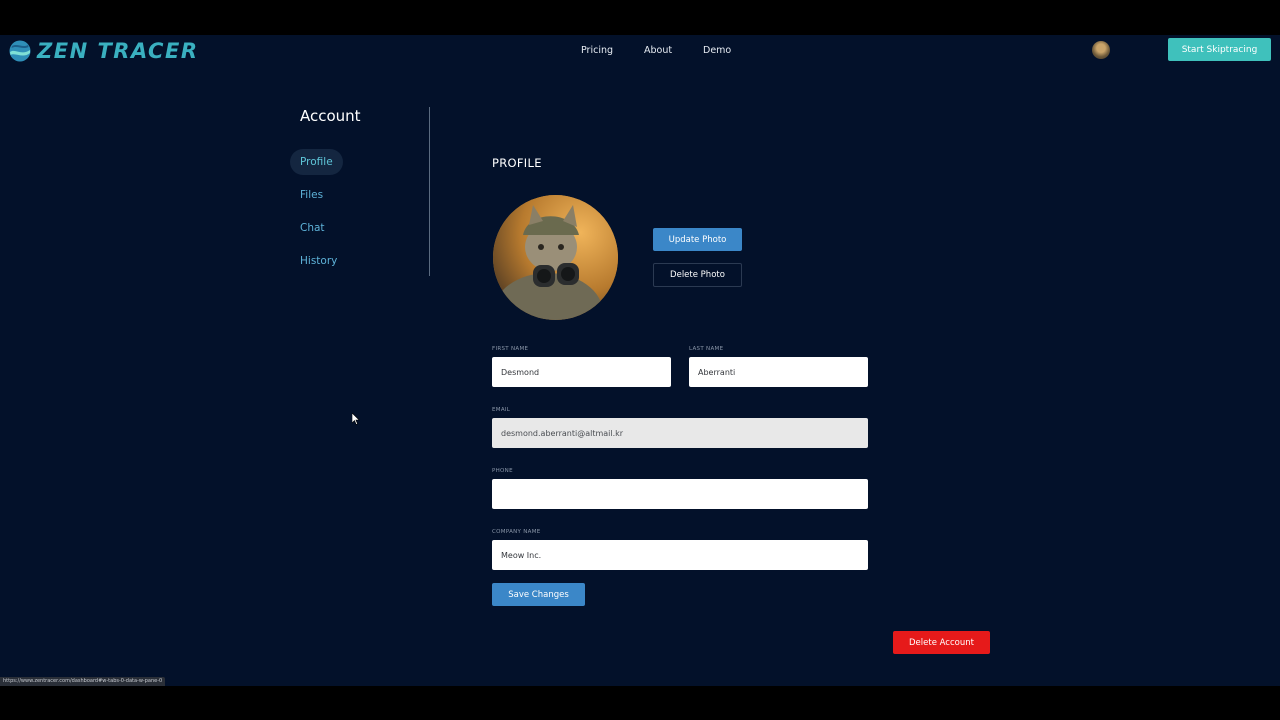  What do you see at coordinates (316, 162) in the screenshot?
I see `sidebar-item-profile: Profile` at bounding box center [316, 162].